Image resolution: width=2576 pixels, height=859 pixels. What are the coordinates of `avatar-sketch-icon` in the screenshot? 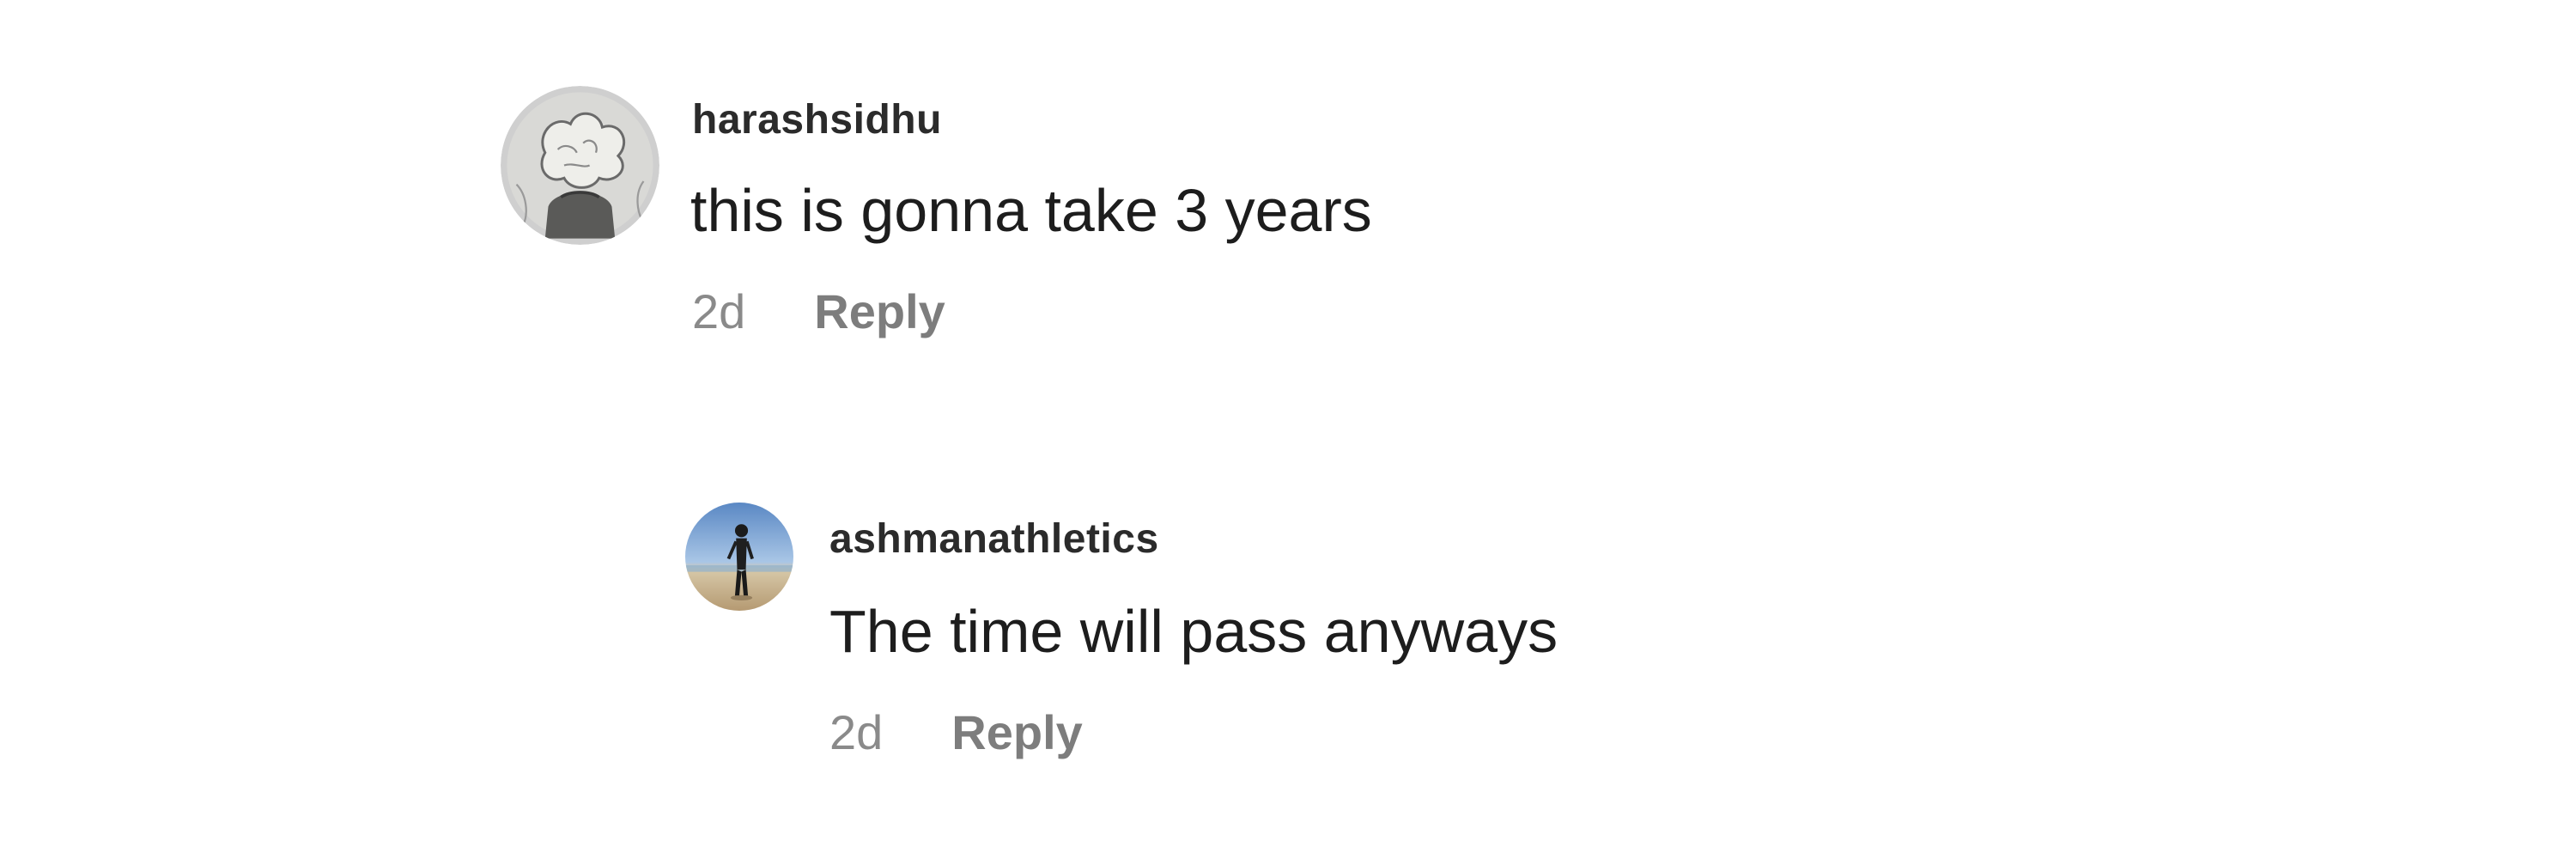 It's located at (580, 165).